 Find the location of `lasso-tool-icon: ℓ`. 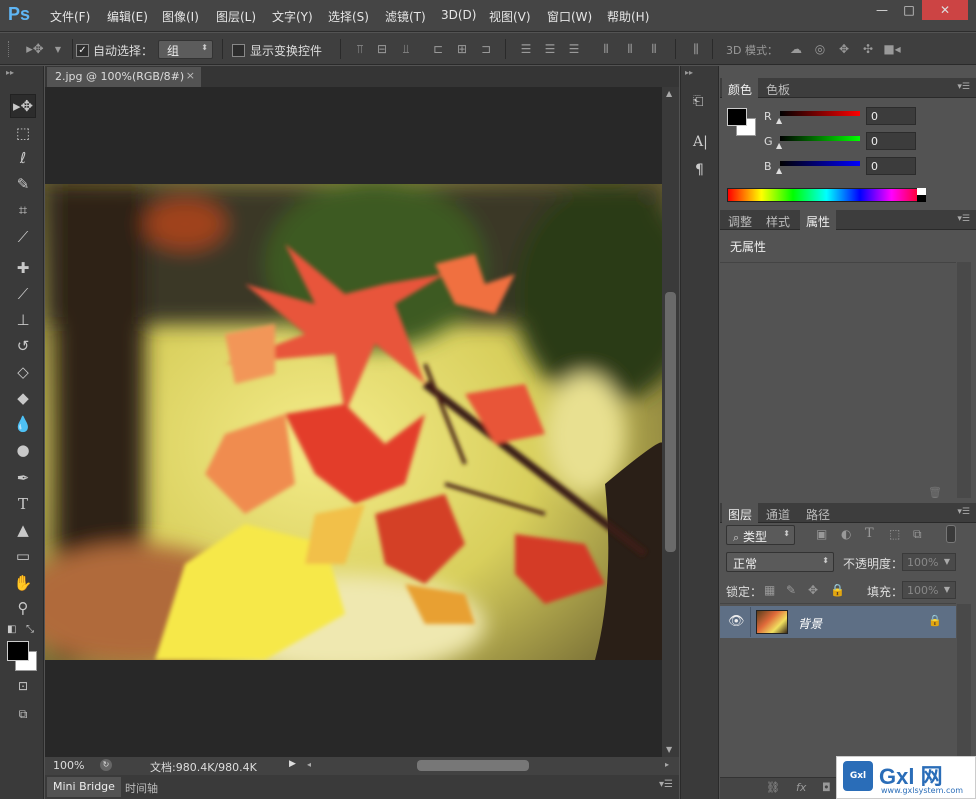

lasso-tool-icon: ℓ is located at coordinates (23, 158).